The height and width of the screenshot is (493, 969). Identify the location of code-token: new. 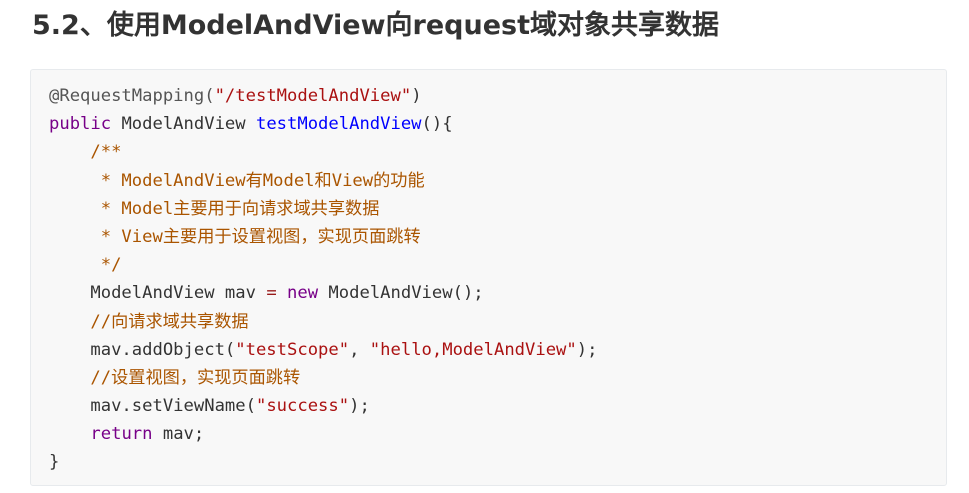
(303, 293).